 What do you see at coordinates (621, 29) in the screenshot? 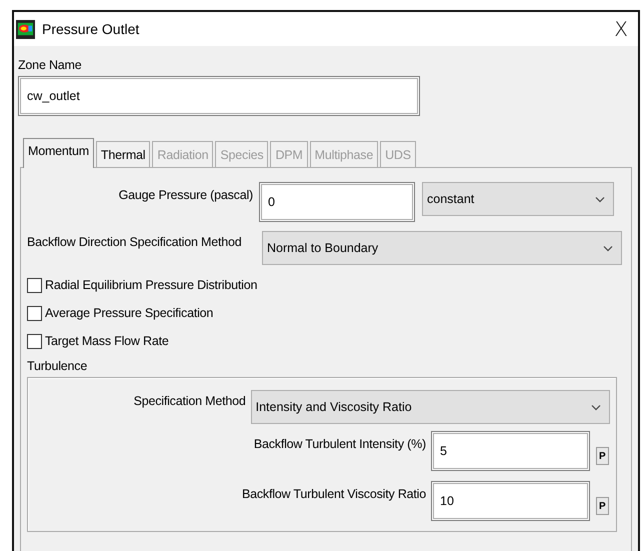
I see `close-button: X` at bounding box center [621, 29].